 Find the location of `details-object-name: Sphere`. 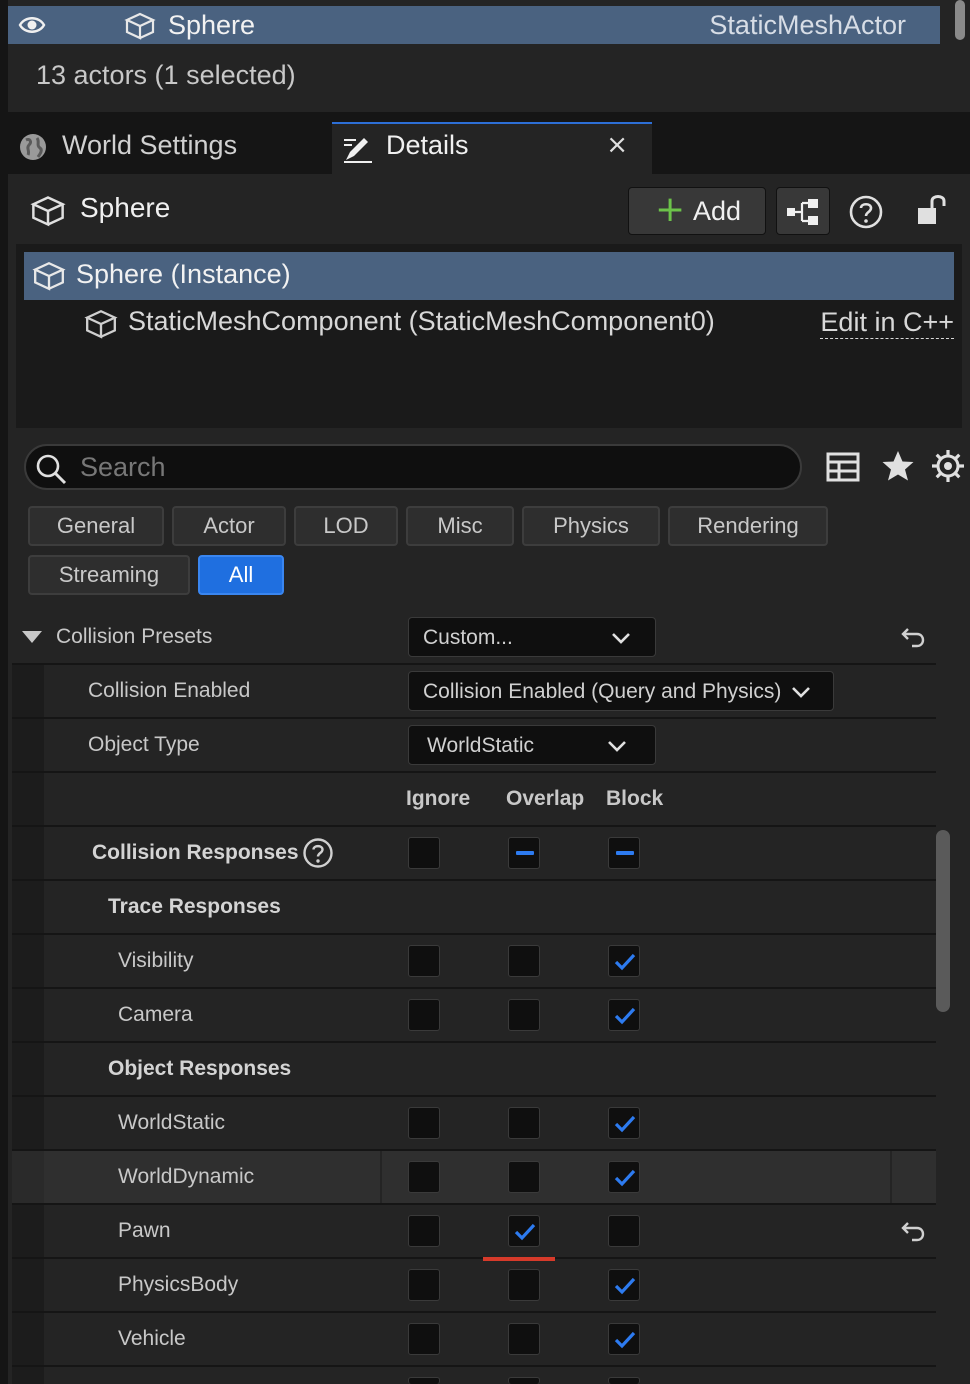

details-object-name: Sphere is located at coordinates (125, 207).